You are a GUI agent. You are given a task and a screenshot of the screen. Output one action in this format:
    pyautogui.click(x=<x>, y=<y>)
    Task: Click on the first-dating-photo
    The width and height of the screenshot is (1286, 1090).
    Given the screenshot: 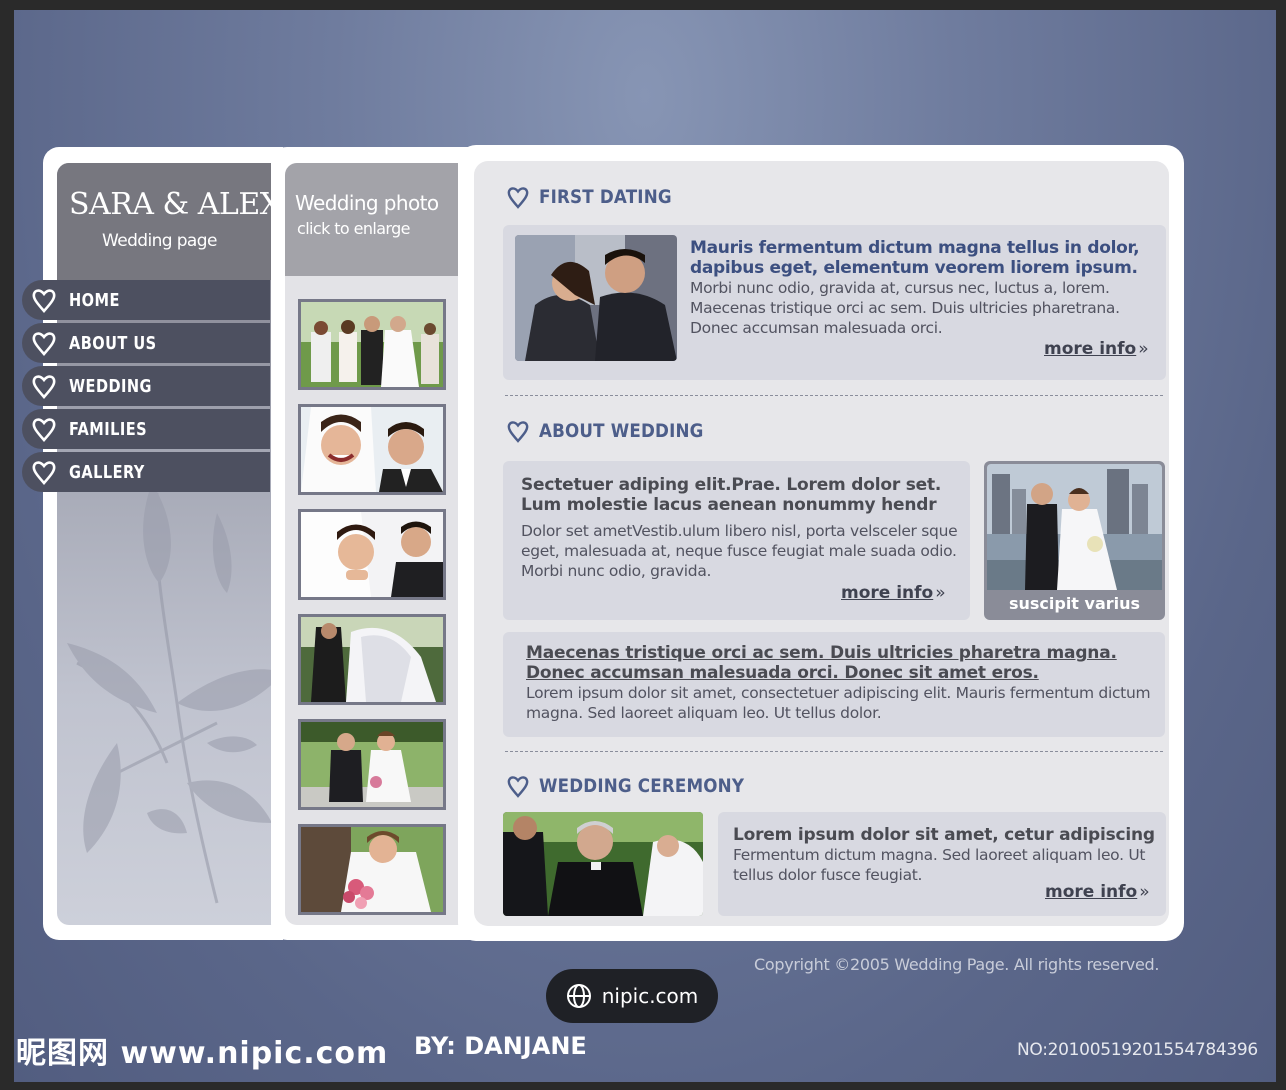 What is the action you would take?
    pyautogui.click(x=596, y=298)
    